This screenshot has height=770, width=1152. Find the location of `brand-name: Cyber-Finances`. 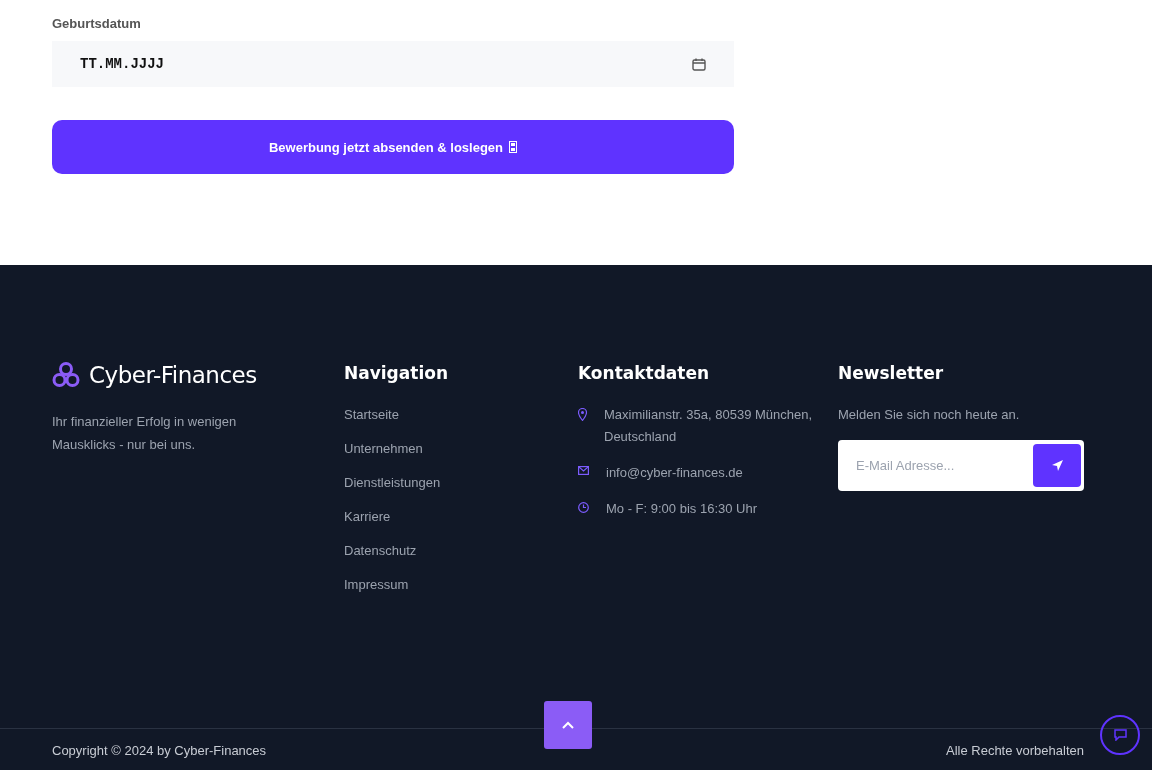

brand-name: Cyber-Finances is located at coordinates (173, 374).